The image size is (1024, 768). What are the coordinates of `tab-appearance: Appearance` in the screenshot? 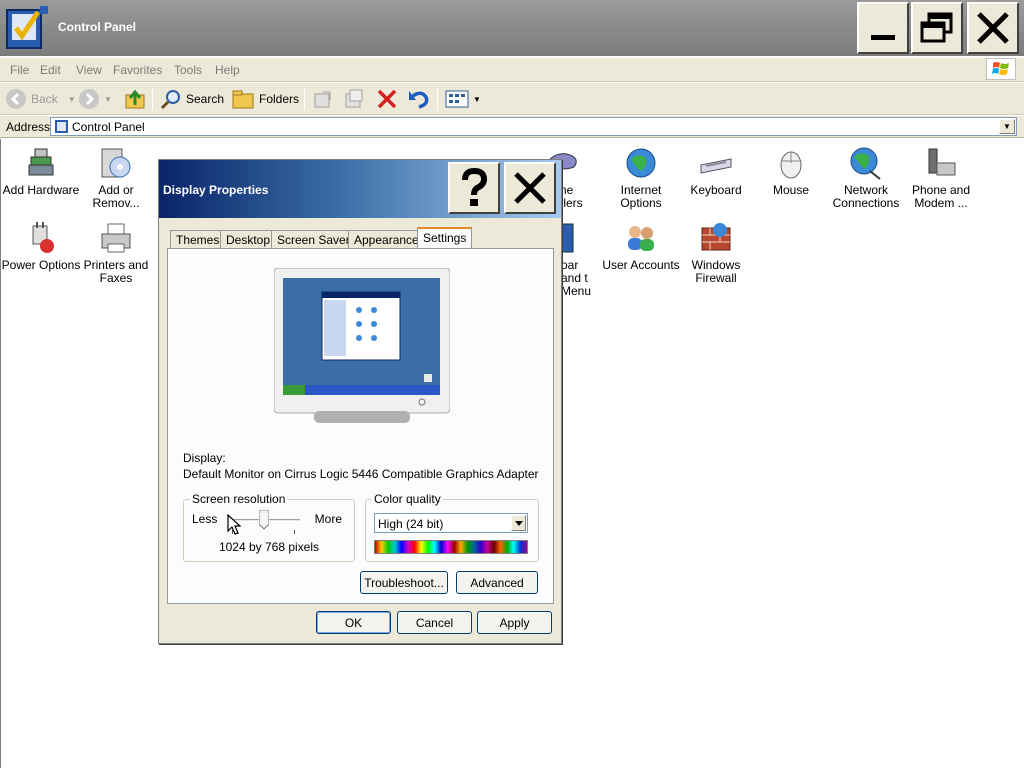 It's located at (386, 239).